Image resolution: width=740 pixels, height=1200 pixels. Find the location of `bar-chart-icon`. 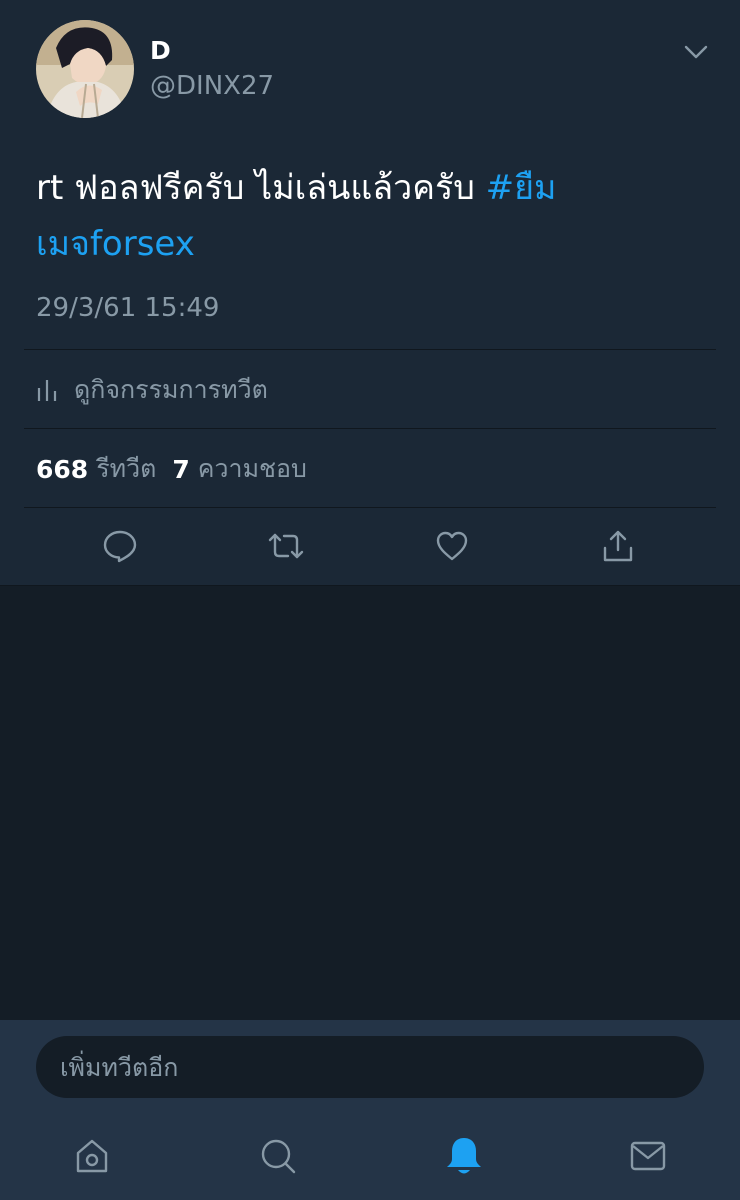

bar-chart-icon is located at coordinates (47, 390).